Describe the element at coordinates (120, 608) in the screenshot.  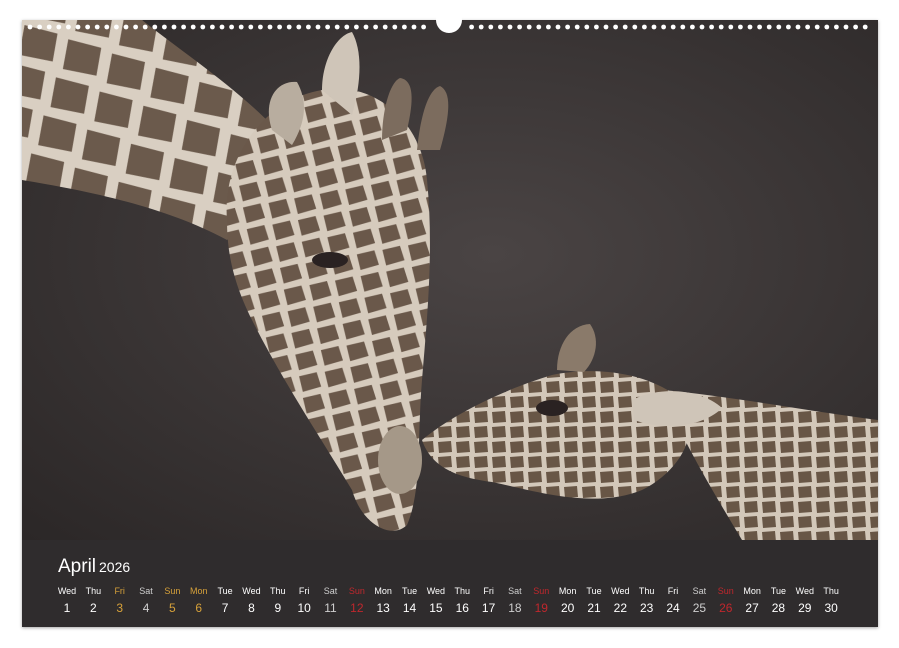
I see `date-number: 3` at that location.